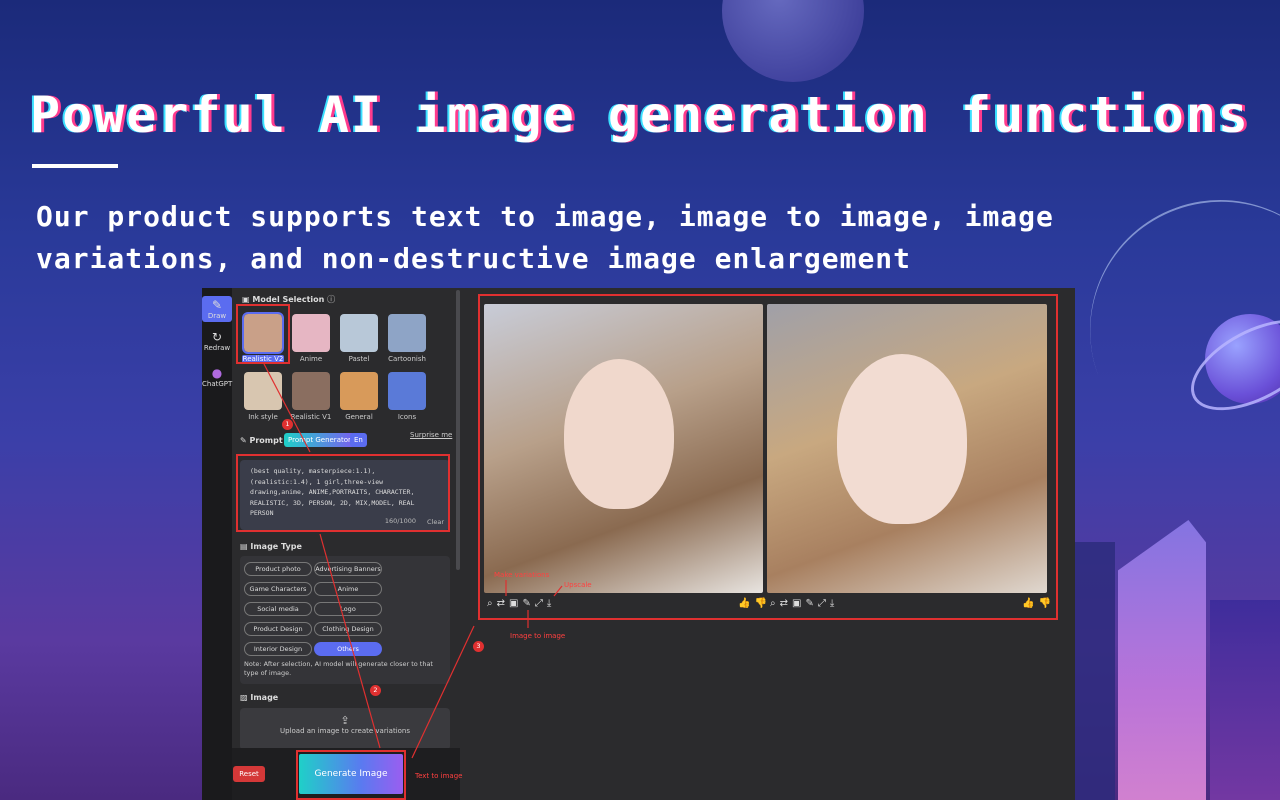 This screenshot has width=1280, height=800. What do you see at coordinates (413, 561) in the screenshot?
I see `annotation-arrows` at bounding box center [413, 561].